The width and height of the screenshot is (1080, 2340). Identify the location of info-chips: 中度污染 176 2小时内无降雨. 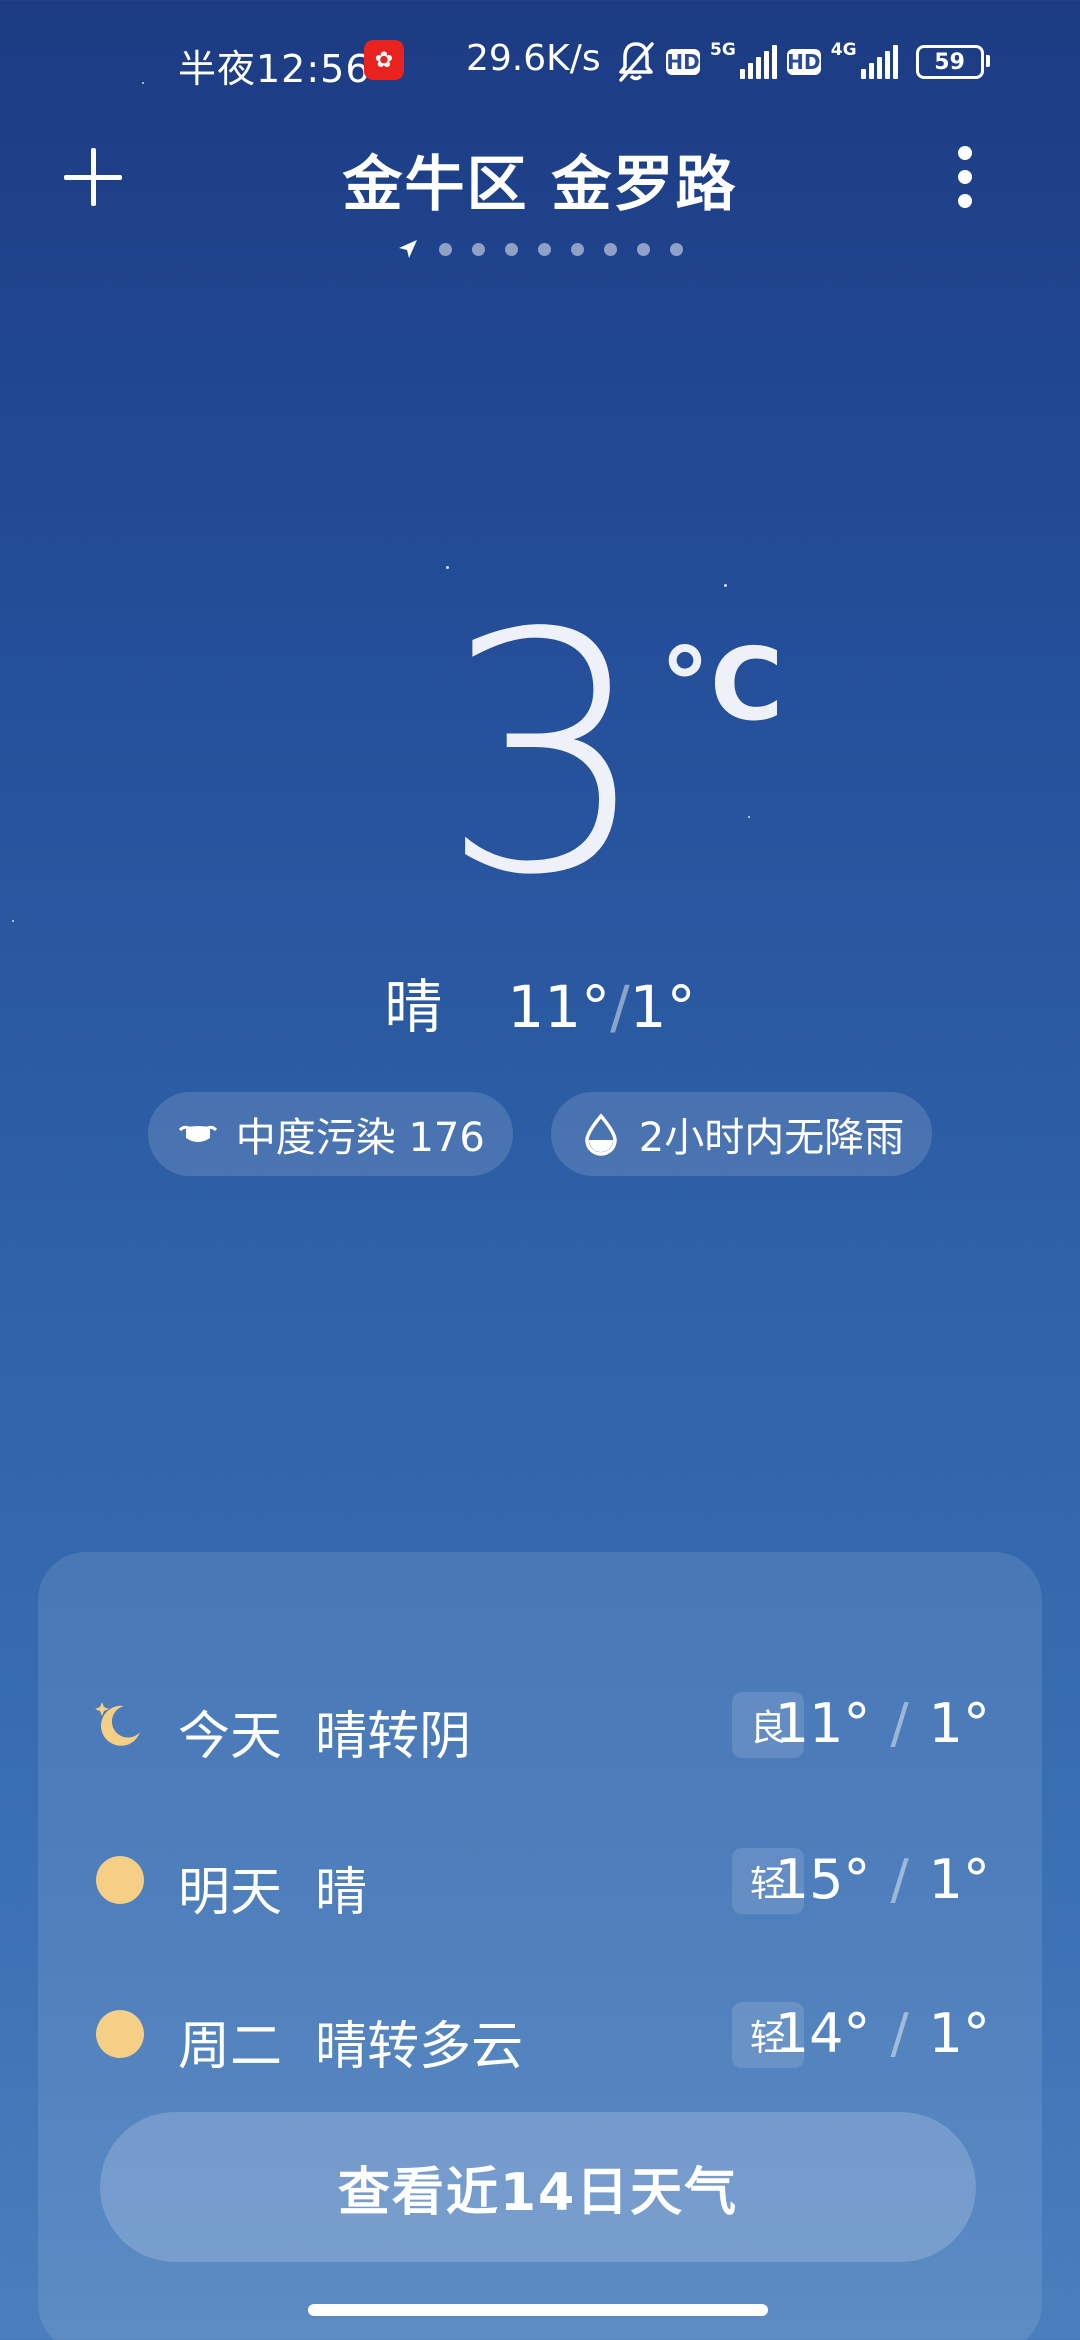
(540, 1134).